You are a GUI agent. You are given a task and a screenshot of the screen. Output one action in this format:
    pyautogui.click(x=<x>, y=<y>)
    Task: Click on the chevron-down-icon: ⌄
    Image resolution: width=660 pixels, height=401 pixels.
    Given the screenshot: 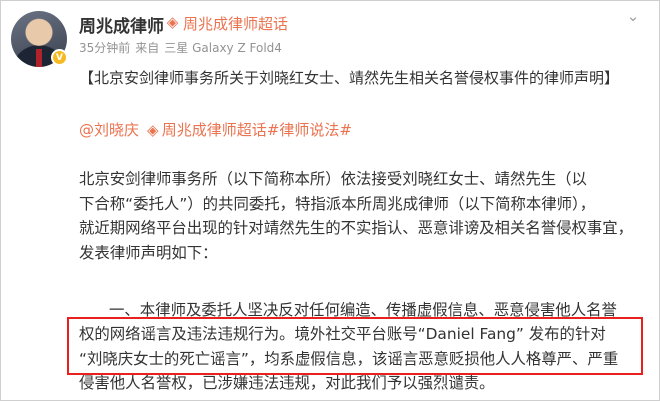 What is the action you would take?
    pyautogui.click(x=633, y=16)
    